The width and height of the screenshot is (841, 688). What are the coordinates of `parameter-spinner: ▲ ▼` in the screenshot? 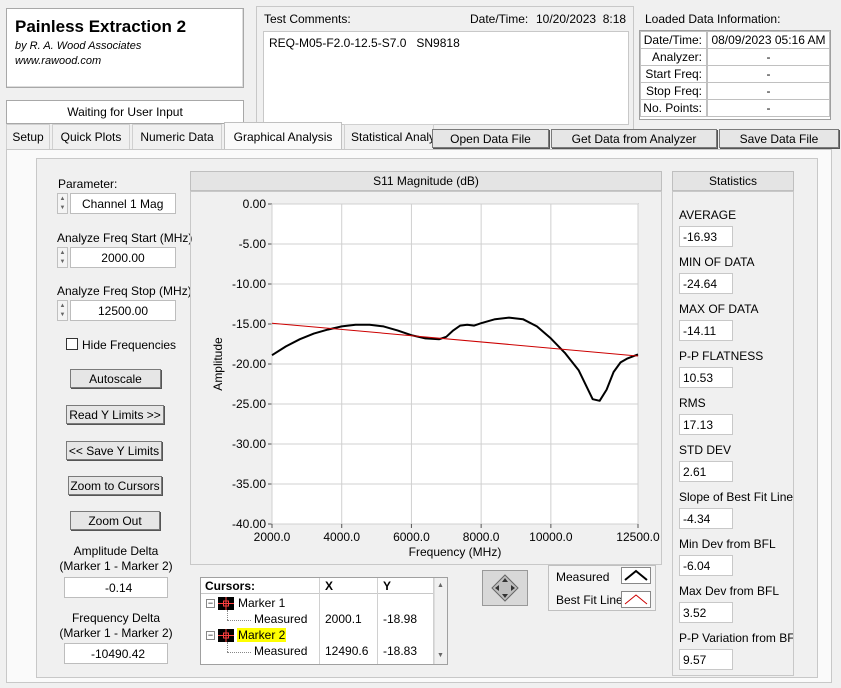 It's located at (62, 203).